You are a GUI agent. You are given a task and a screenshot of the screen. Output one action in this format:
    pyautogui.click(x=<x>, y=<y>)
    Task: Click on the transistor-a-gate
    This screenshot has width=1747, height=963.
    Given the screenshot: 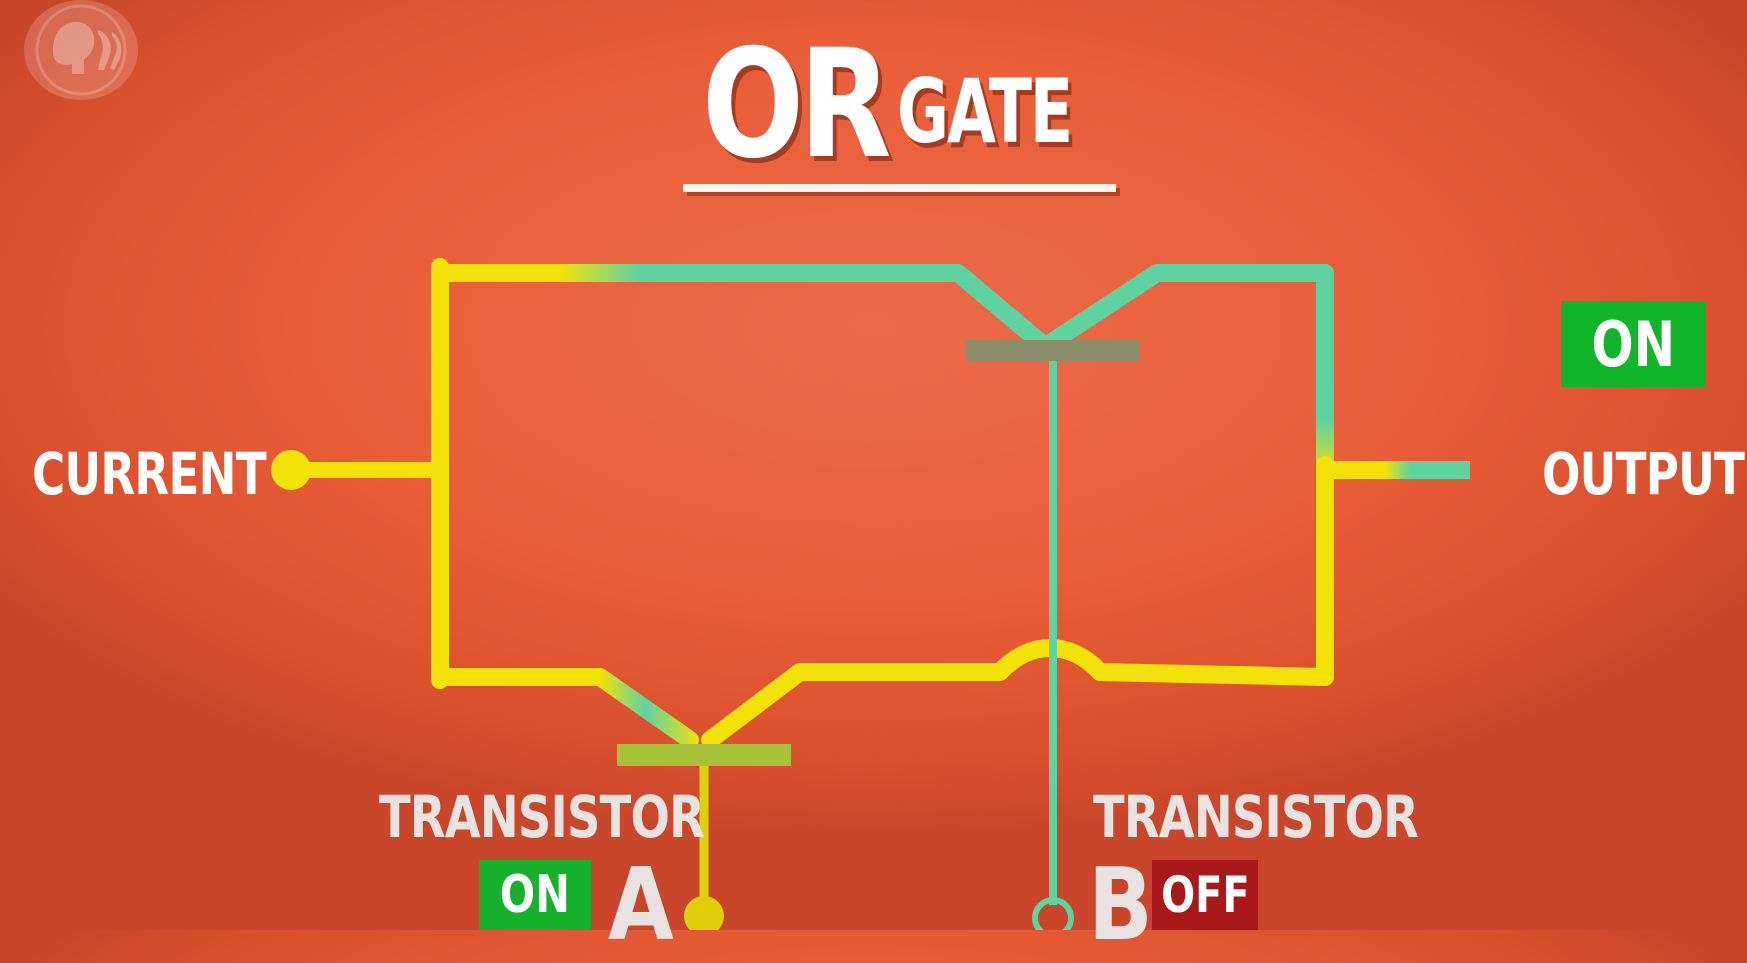 What is the action you would take?
    pyautogui.click(x=704, y=755)
    